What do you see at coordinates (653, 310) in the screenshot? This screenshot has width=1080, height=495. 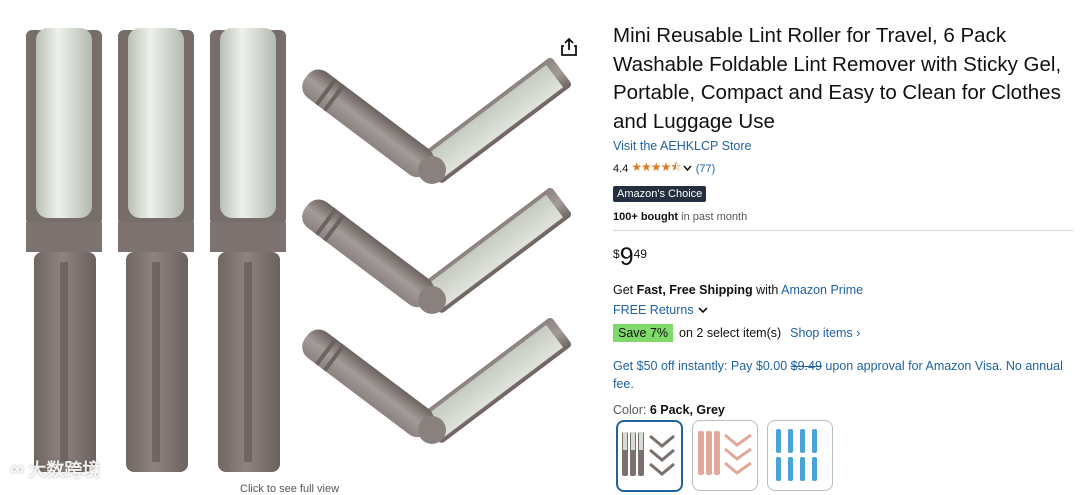 I see `free-returns-label: FREE Returns` at bounding box center [653, 310].